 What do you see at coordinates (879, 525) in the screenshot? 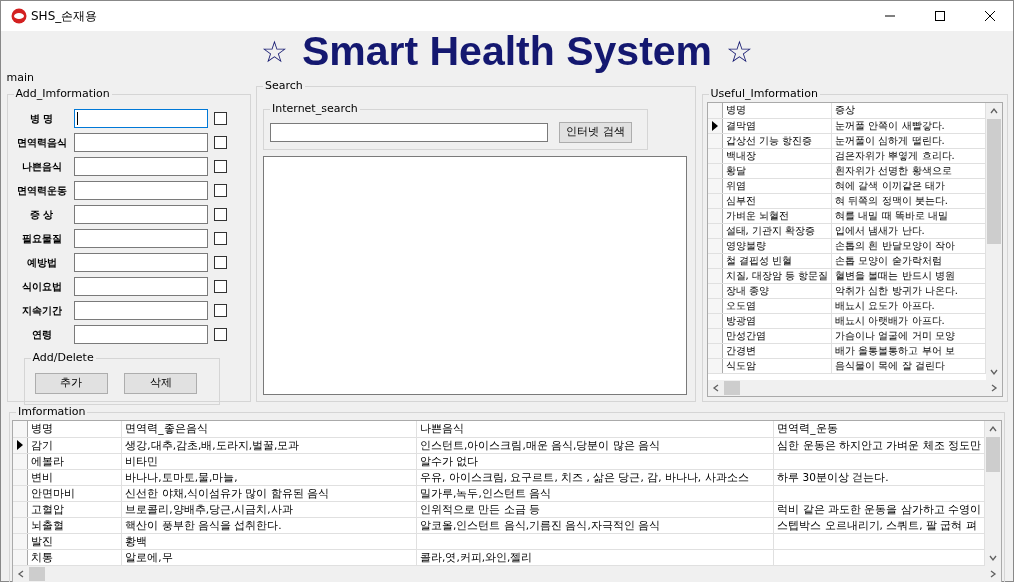
I see `table-cell: 스텝박스 오르내리기, 스쿼트, 팔 굽혀 펴` at bounding box center [879, 525].